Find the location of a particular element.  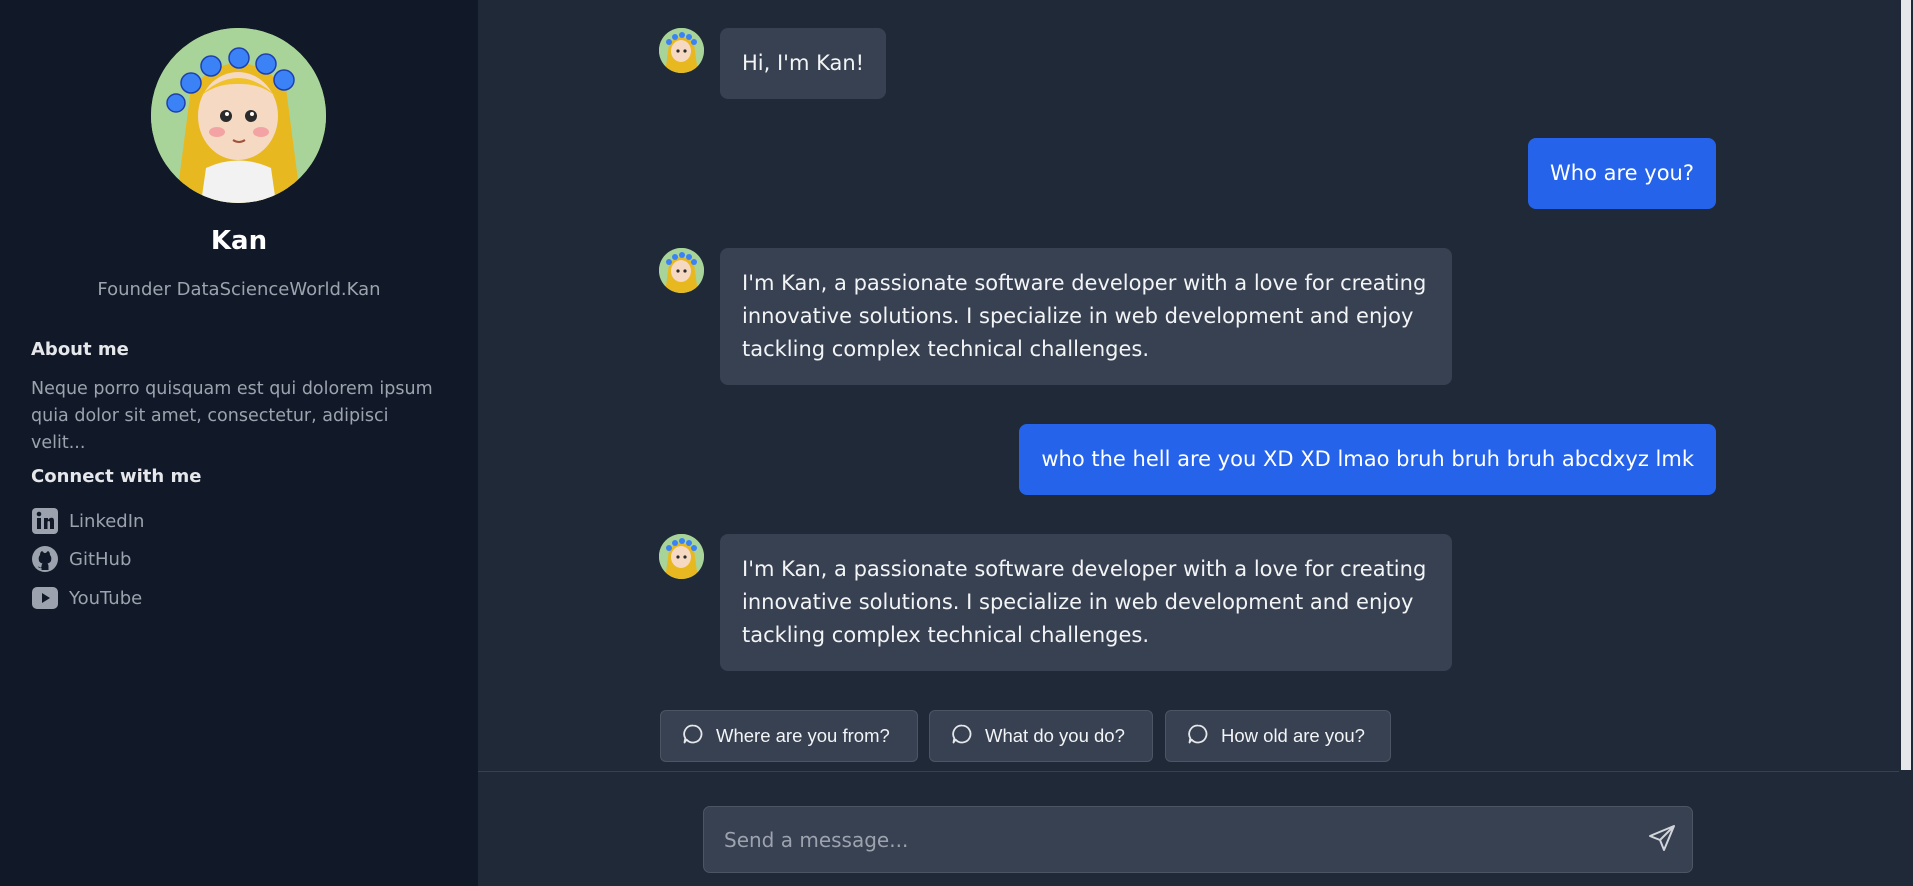

suggestion-label: What do you do? is located at coordinates (1055, 735).